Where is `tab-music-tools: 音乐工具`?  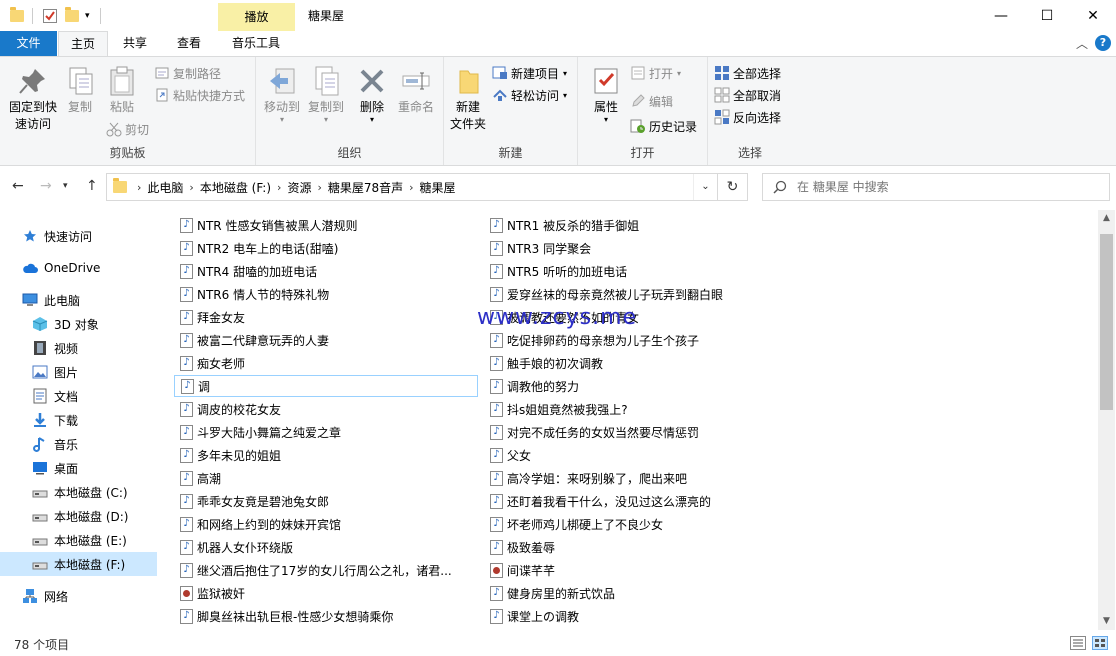 tab-music-tools: 音乐工具 is located at coordinates (256, 43).